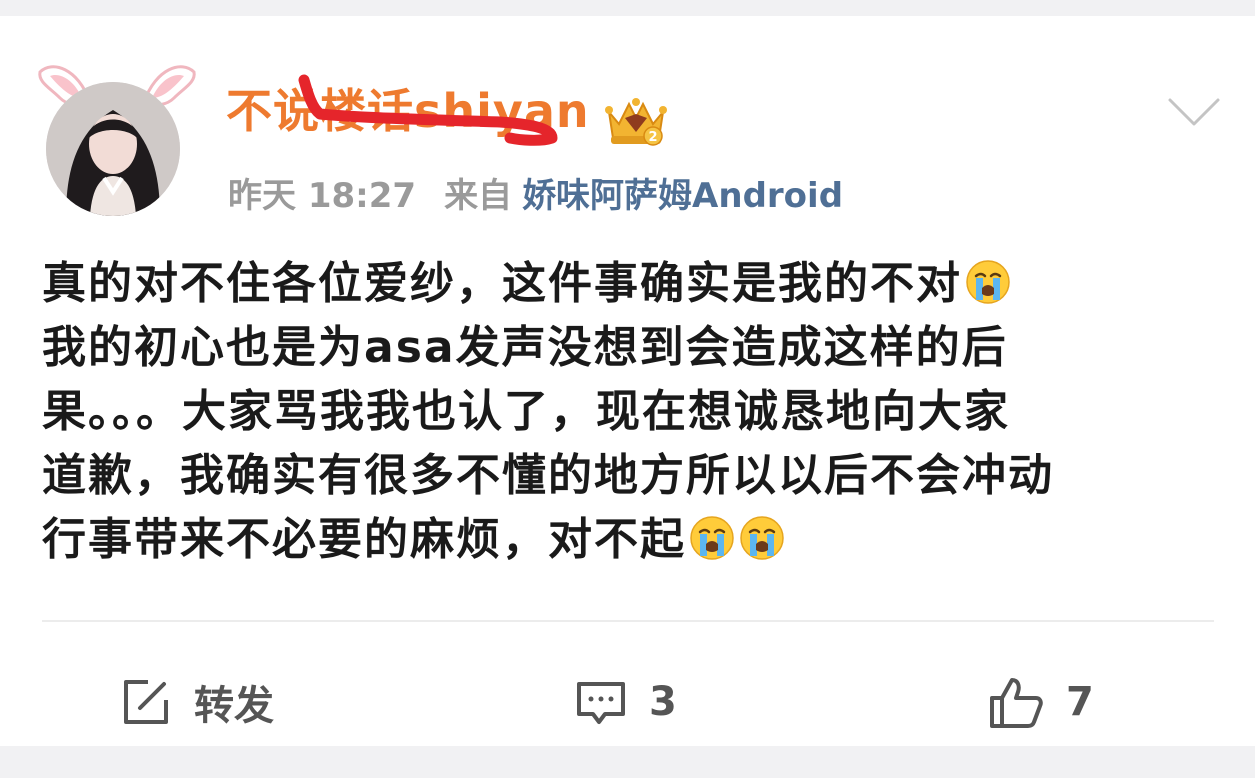 The width and height of the screenshot is (1255, 778). Describe the element at coordinates (322, 196) in the screenshot. I see `post-time: 昨天 18:27` at that location.